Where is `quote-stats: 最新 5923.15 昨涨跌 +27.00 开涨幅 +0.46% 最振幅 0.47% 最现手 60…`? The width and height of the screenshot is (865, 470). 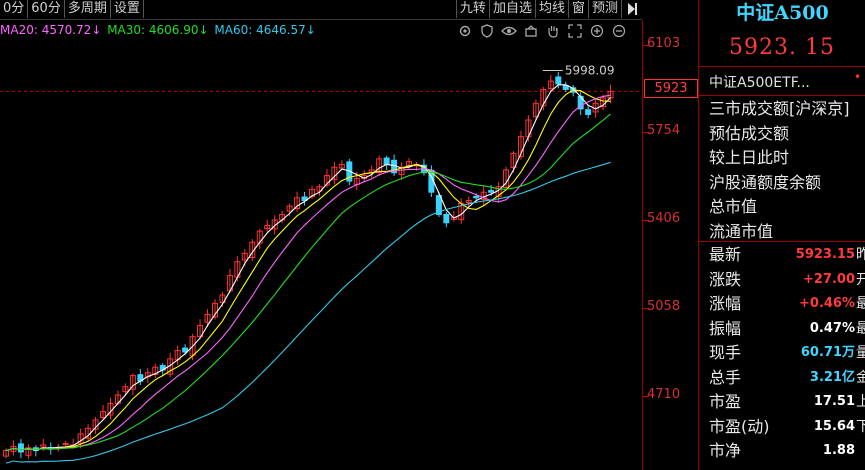
quote-stats: 最新 5923.15 昨涨跌 +27.00 开涨幅 +0.46% 最振幅 0.47% 最现手 60… is located at coordinates (787, 353).